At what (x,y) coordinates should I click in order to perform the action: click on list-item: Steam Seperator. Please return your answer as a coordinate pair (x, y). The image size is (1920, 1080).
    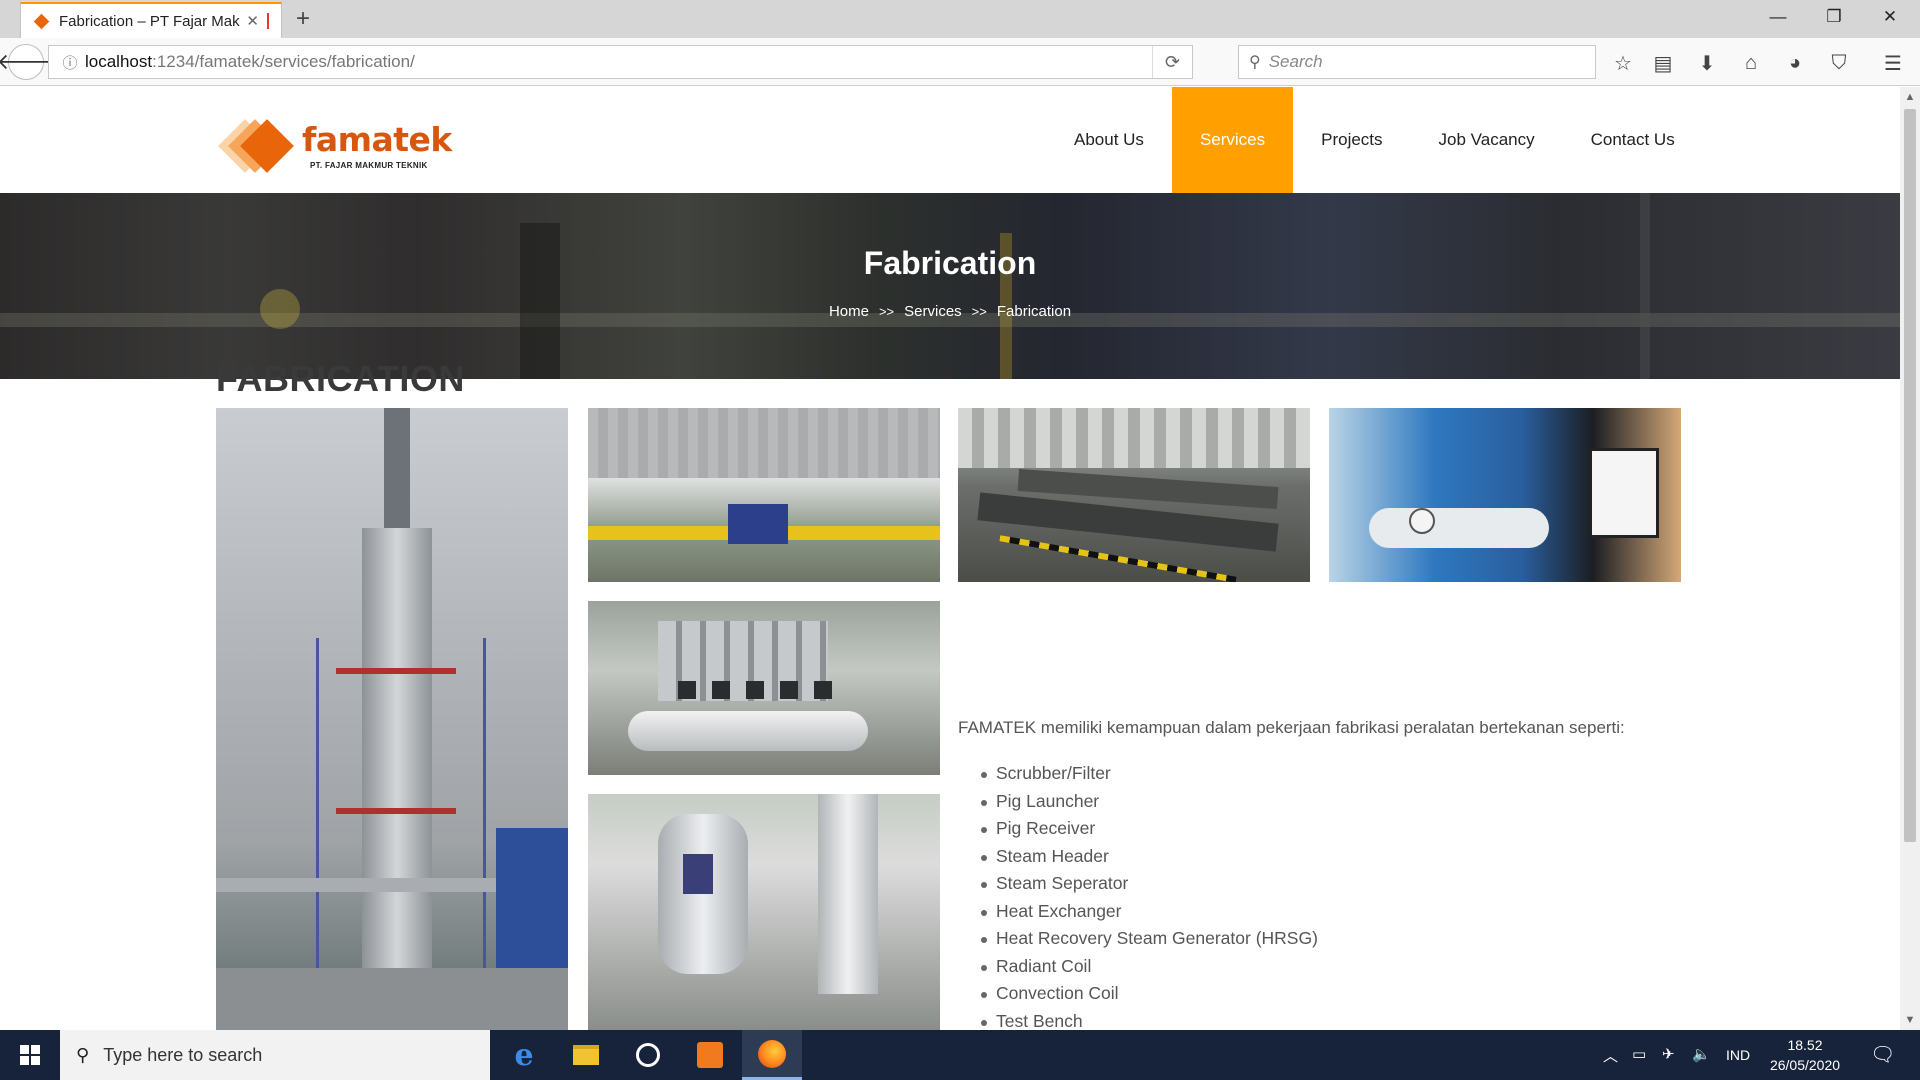
    Looking at the image, I should click on (1148, 884).